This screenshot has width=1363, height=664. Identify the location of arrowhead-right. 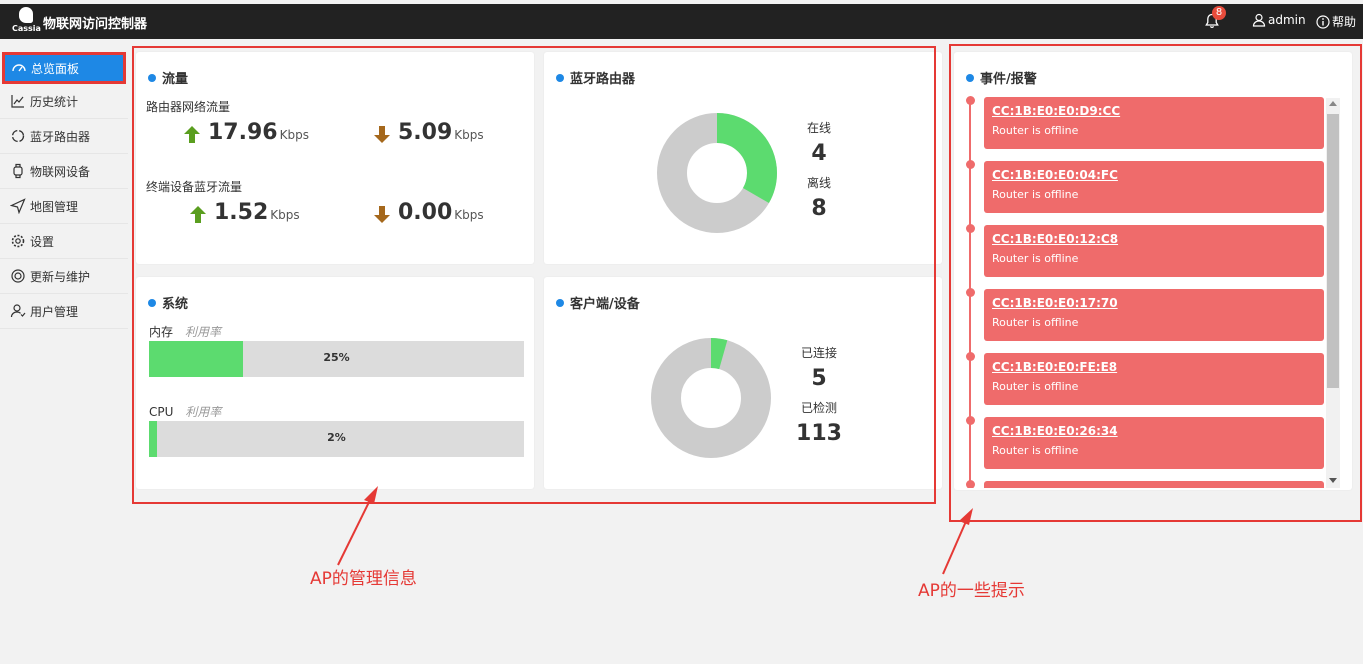
(966, 516).